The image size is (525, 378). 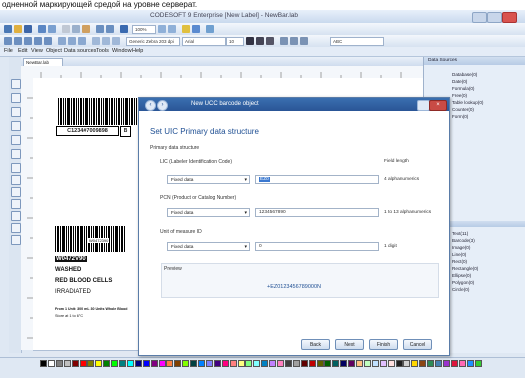 What do you see at coordinates (16, 98) in the screenshot?
I see `text-object-icon` at bounding box center [16, 98].